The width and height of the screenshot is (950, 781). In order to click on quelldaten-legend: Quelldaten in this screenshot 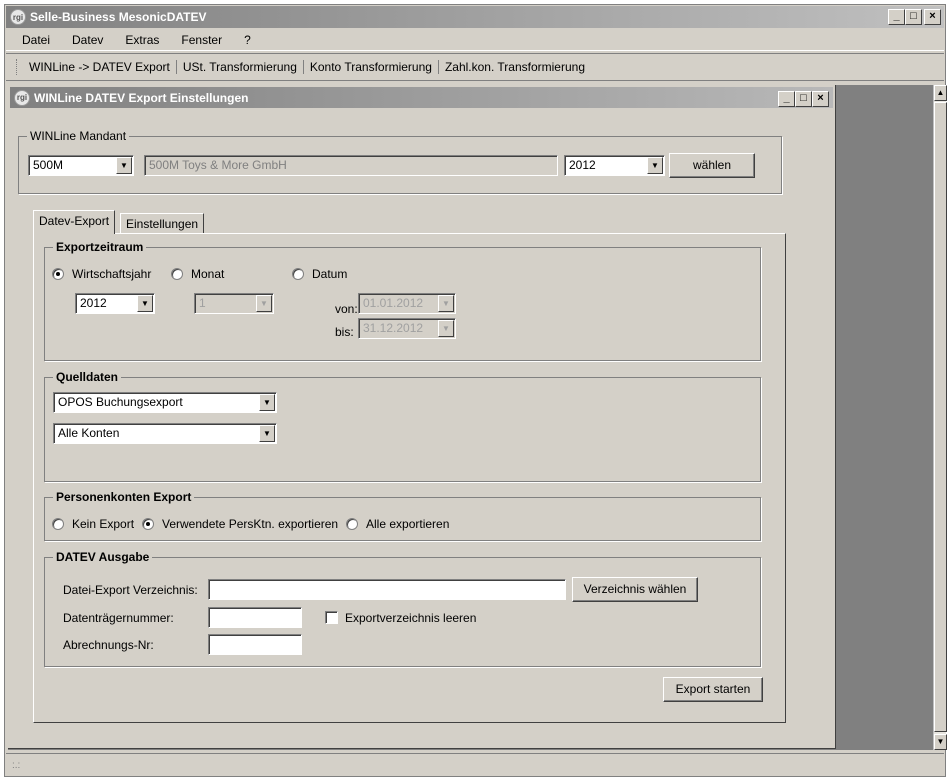, I will do `click(87, 377)`.